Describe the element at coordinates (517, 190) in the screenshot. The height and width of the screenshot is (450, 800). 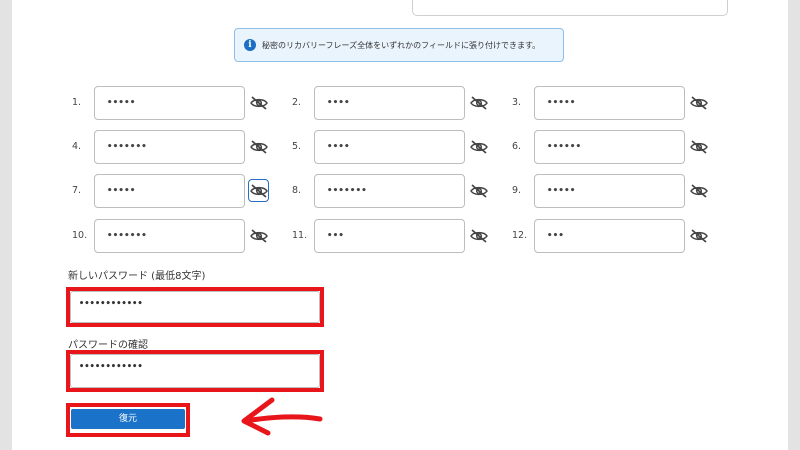
I see `word-number: 9.` at that location.